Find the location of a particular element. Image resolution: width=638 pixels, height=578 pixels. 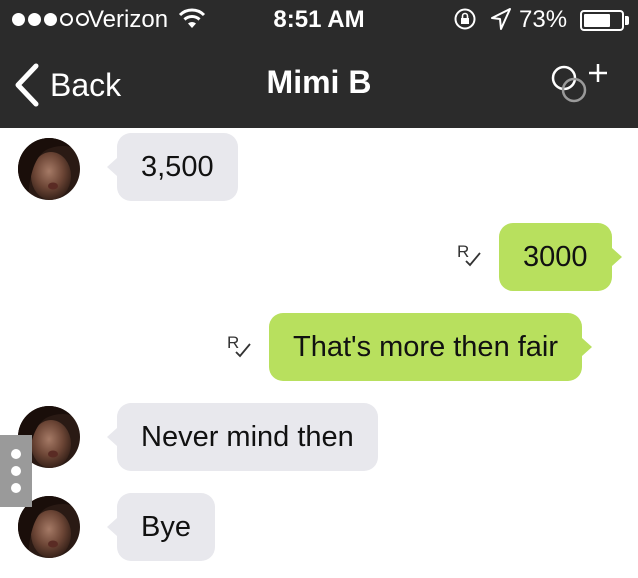

back-button: Back is located at coordinates (67, 85).